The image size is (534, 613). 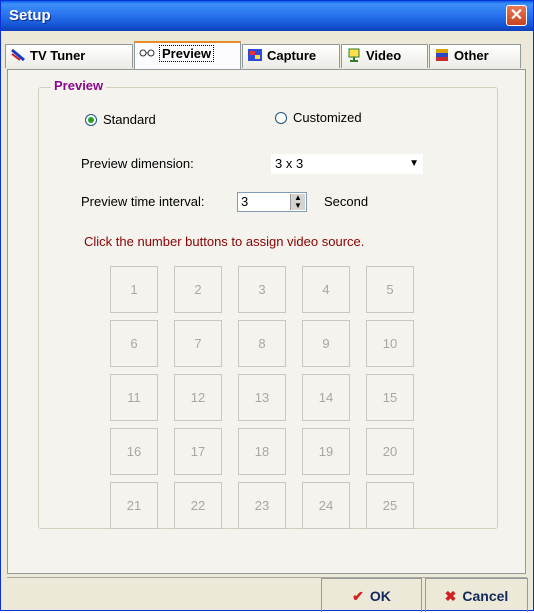 I want to click on source-button-2: 2, so click(x=198, y=289).